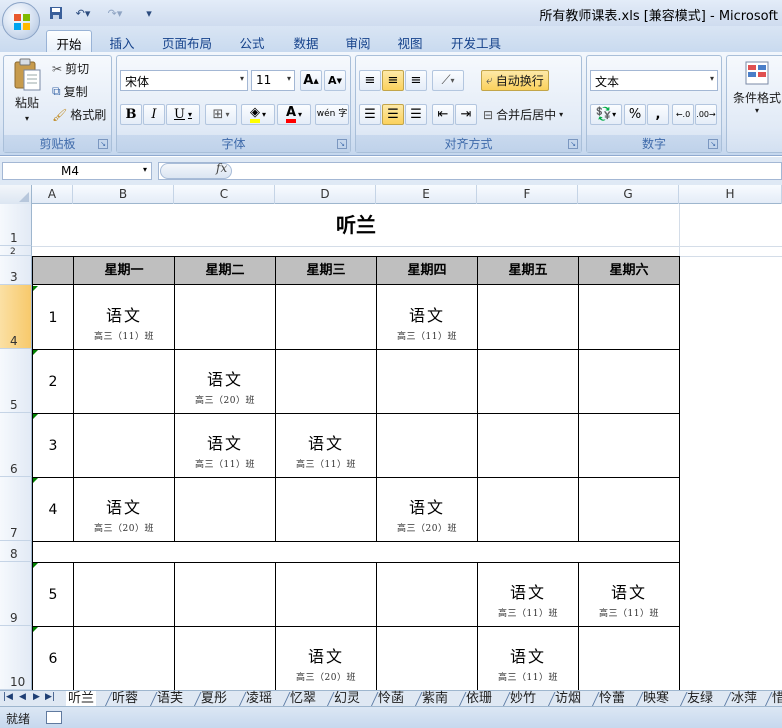 The width and height of the screenshot is (782, 728). I want to click on prev-sheet-icon: ◀, so click(22, 697).